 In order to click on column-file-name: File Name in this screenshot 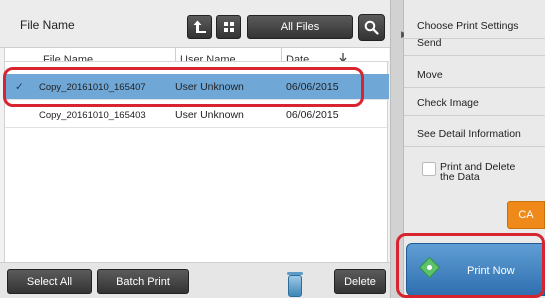, I will do `click(68, 57)`.